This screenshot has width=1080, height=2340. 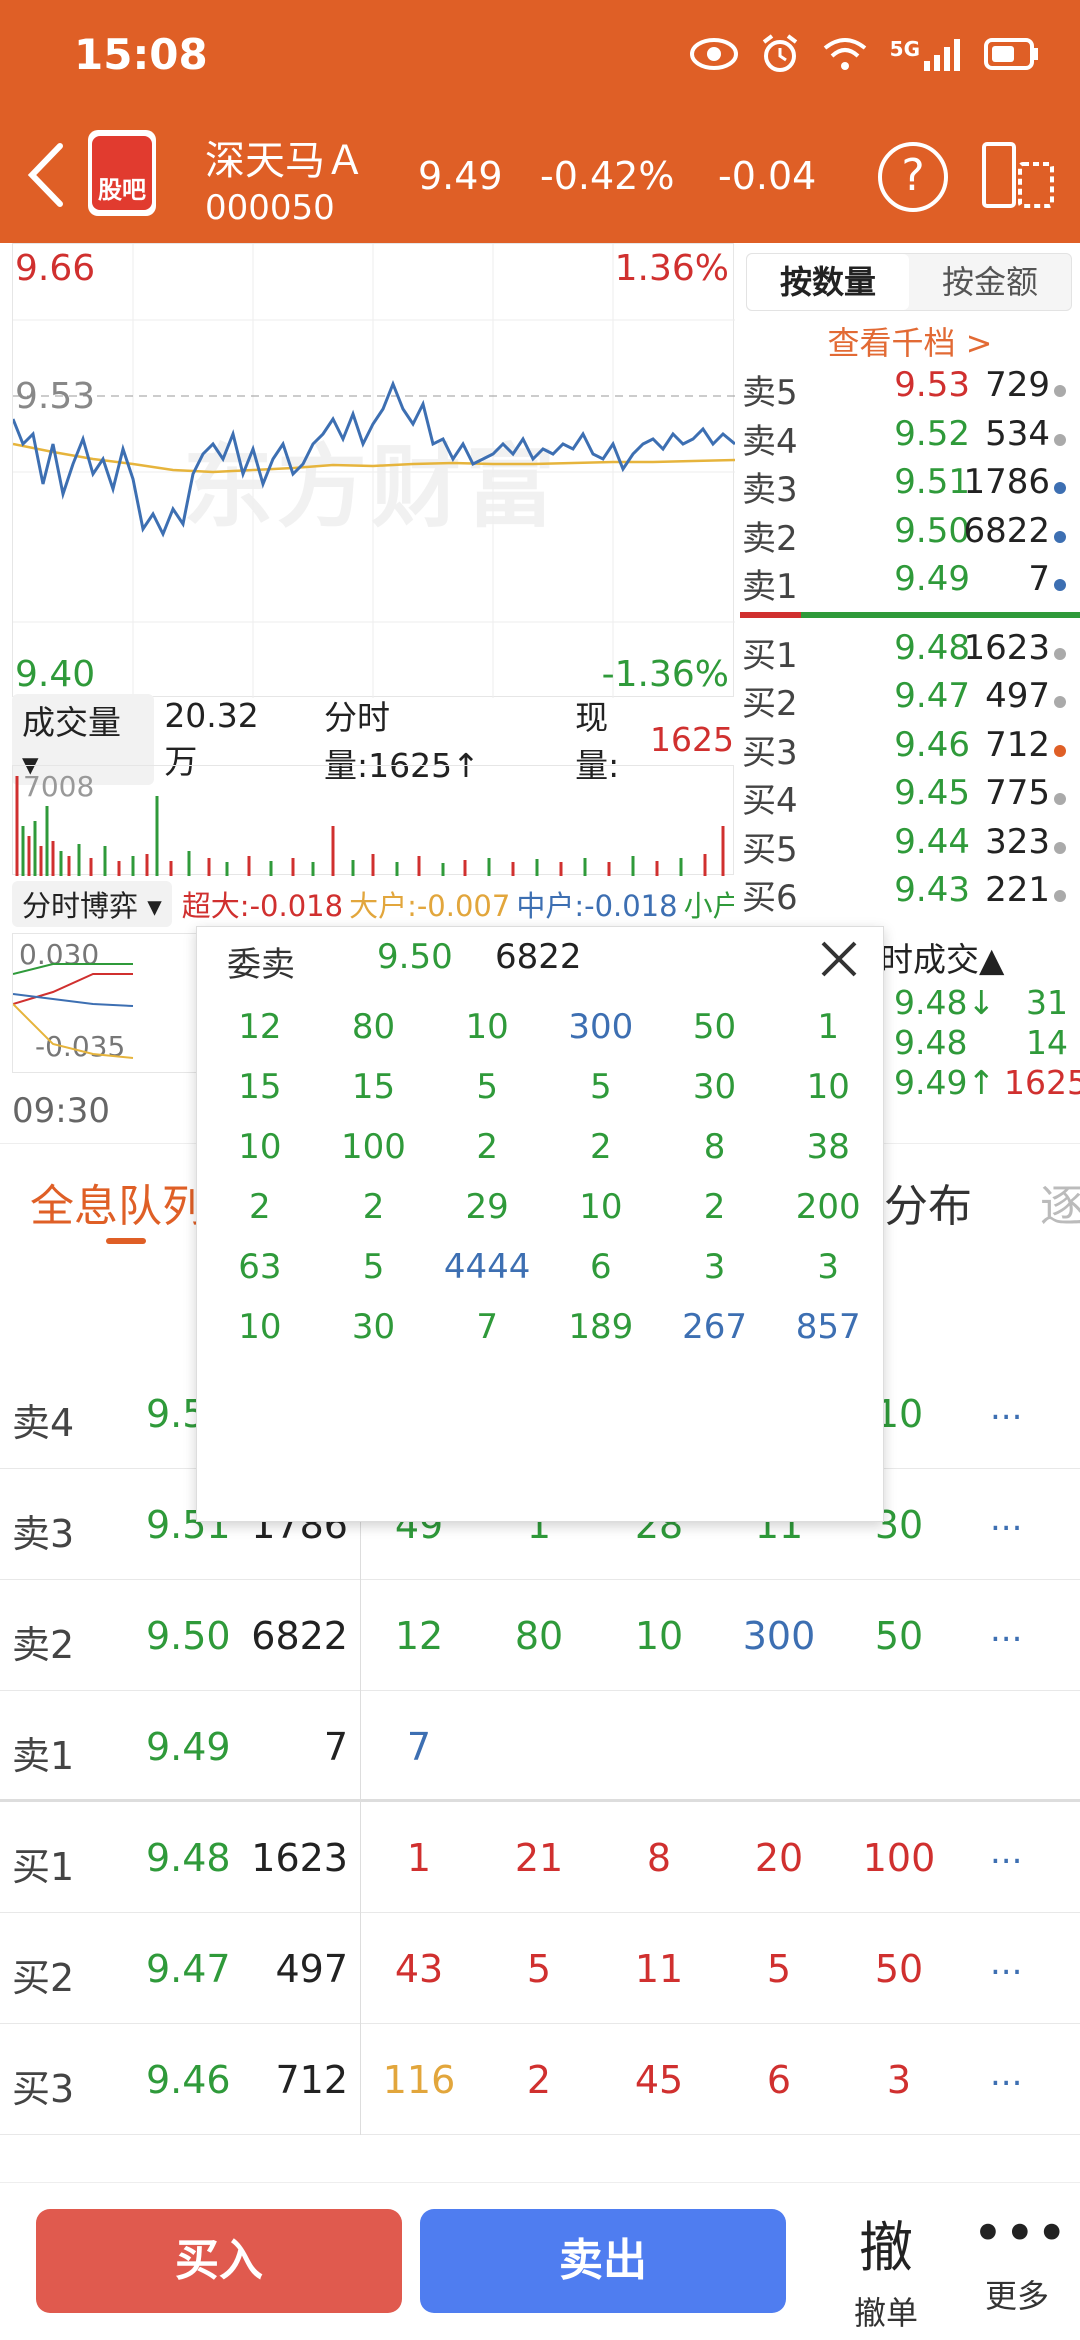 What do you see at coordinates (219, 2261) in the screenshot?
I see `buy-button: 买入` at bounding box center [219, 2261].